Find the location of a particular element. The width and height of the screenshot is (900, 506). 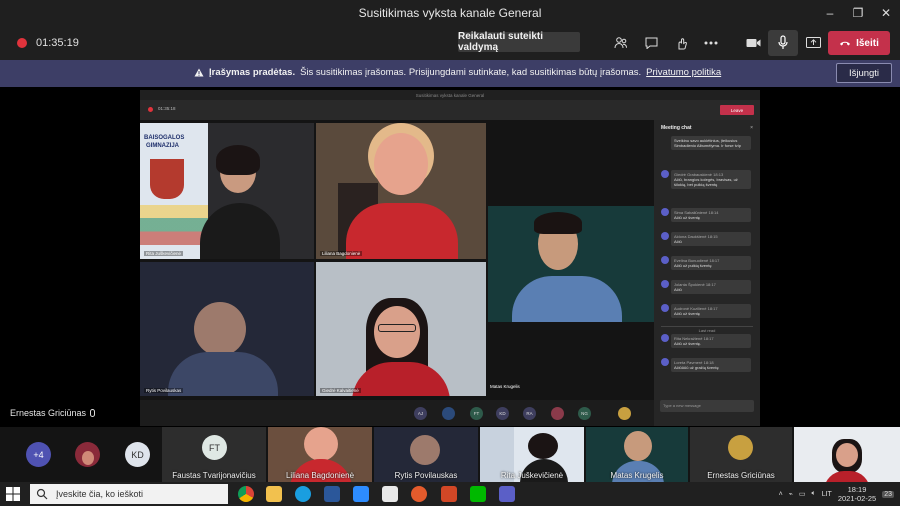

tile-name-label: Matas Krugelis is located at coordinates (505, 386).